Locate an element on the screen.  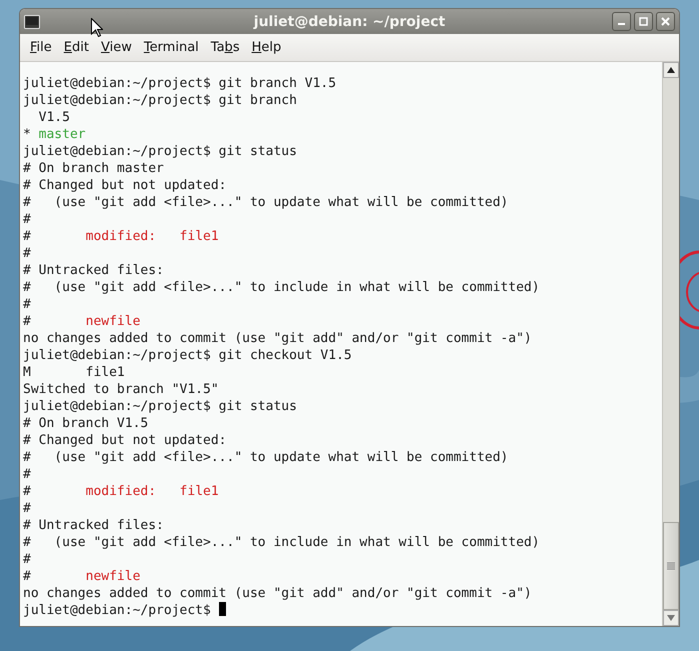
up-arrow-icon is located at coordinates (671, 70).